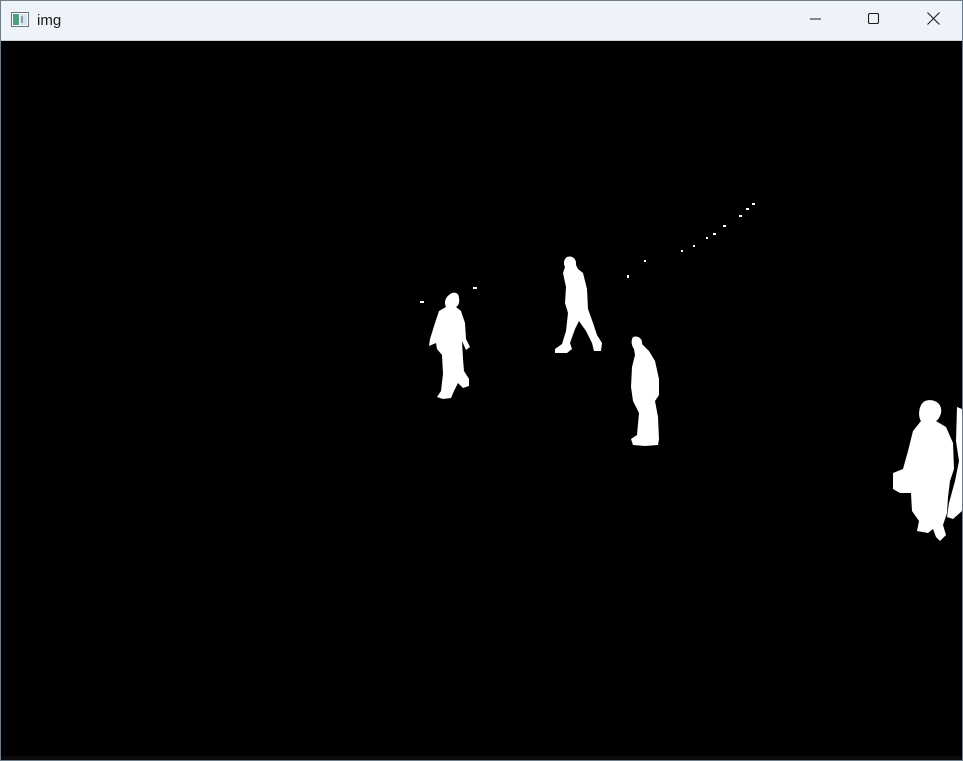  What do you see at coordinates (20, 19) in the screenshot?
I see `image-window-icon` at bounding box center [20, 19].